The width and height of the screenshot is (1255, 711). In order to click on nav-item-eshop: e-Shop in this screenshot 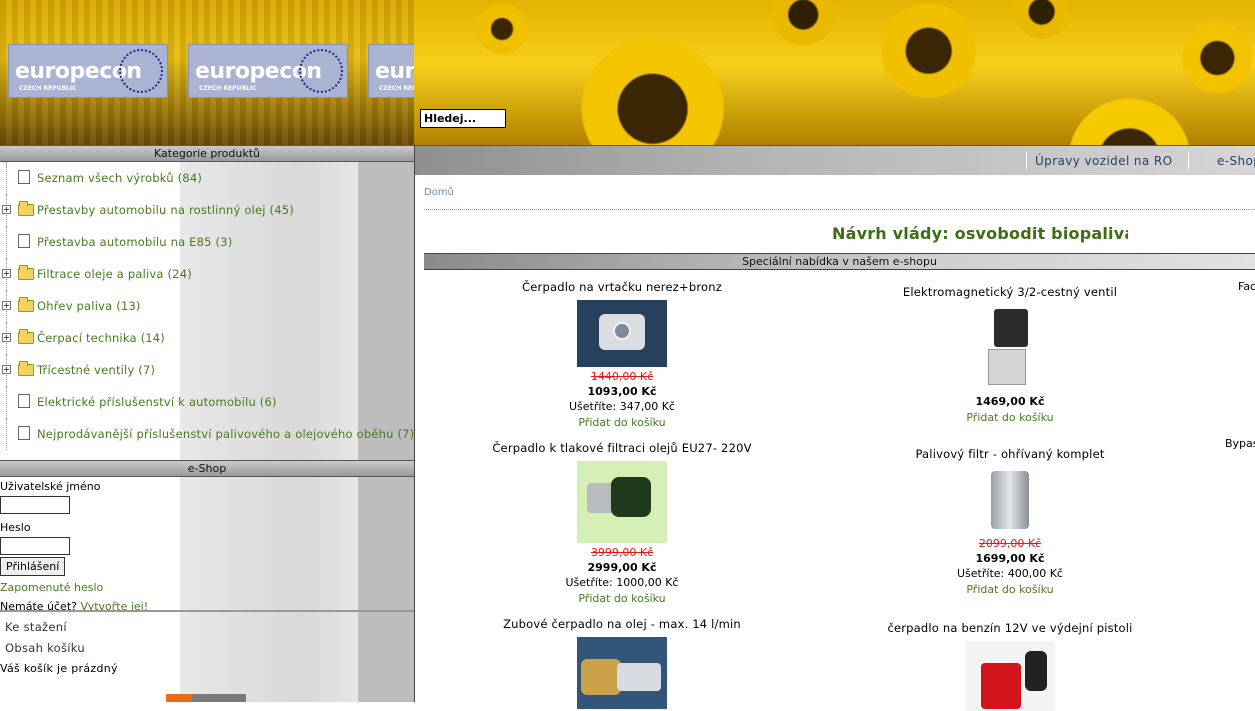, I will do `click(1236, 161)`.